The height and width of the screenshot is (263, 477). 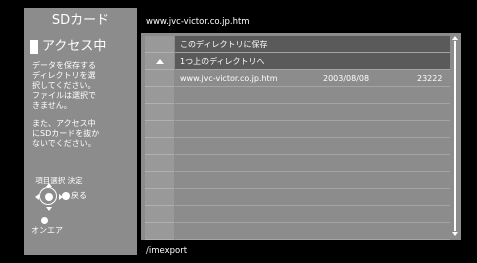 I want to click on url-bar: www.jvc-victor.co.jp.htm, so click(x=301, y=22).